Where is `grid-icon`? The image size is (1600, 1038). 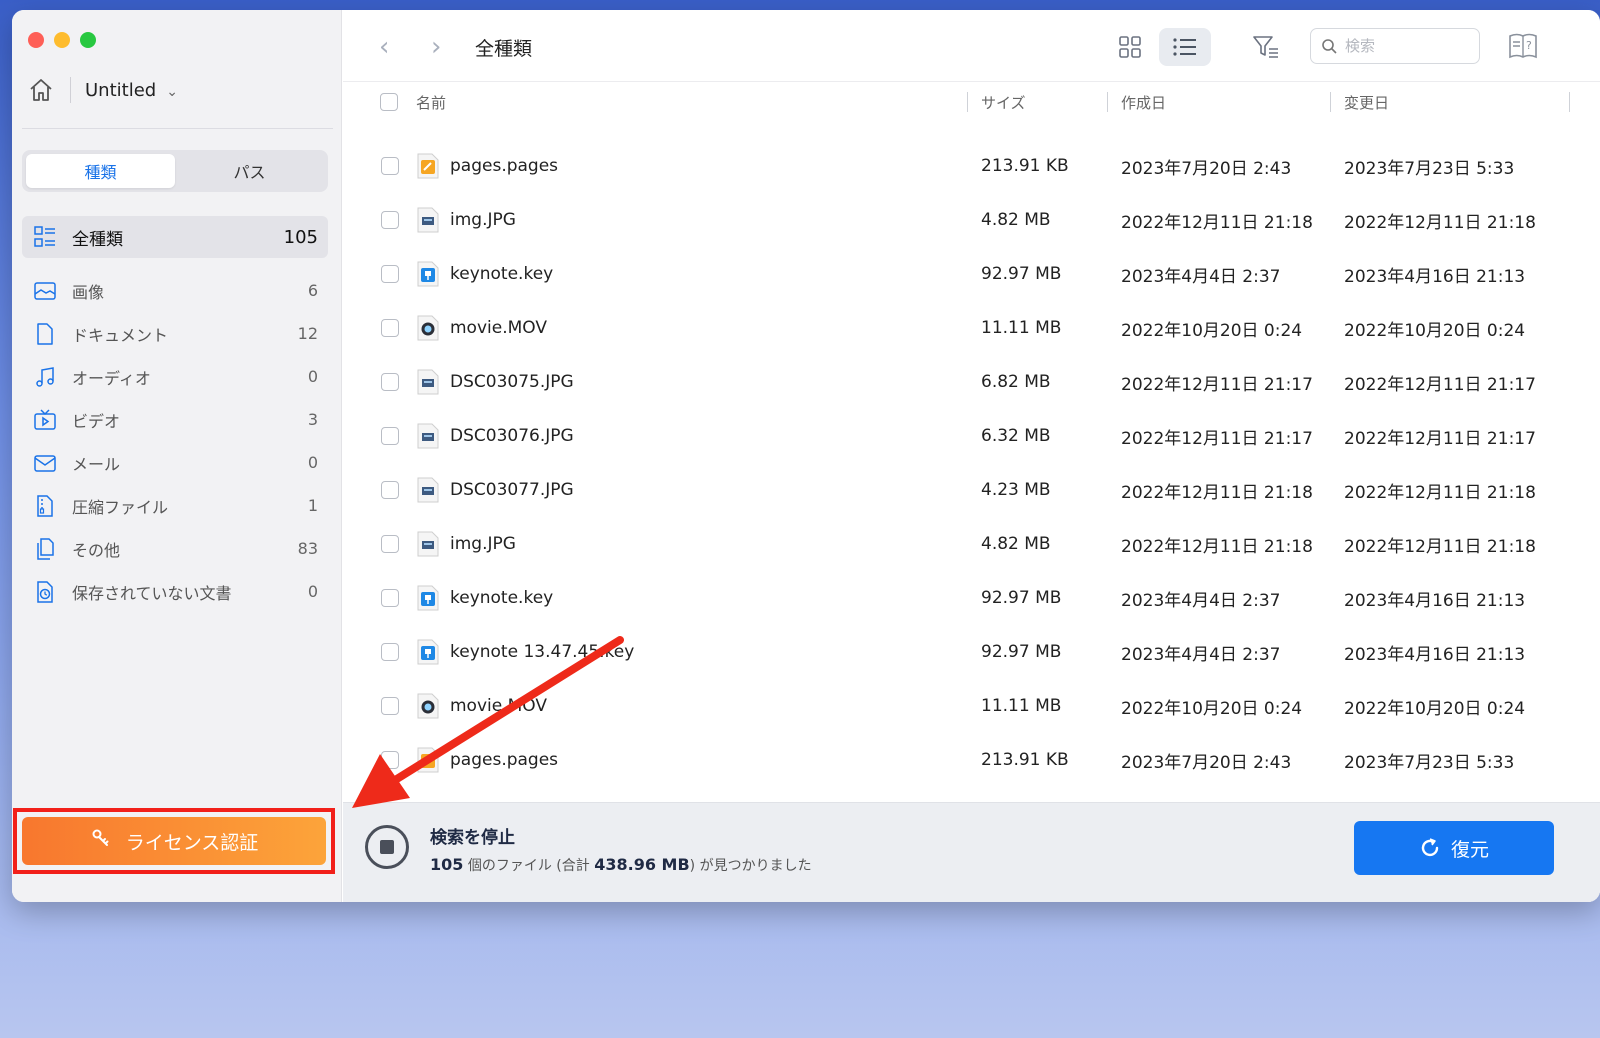 grid-icon is located at coordinates (1130, 47).